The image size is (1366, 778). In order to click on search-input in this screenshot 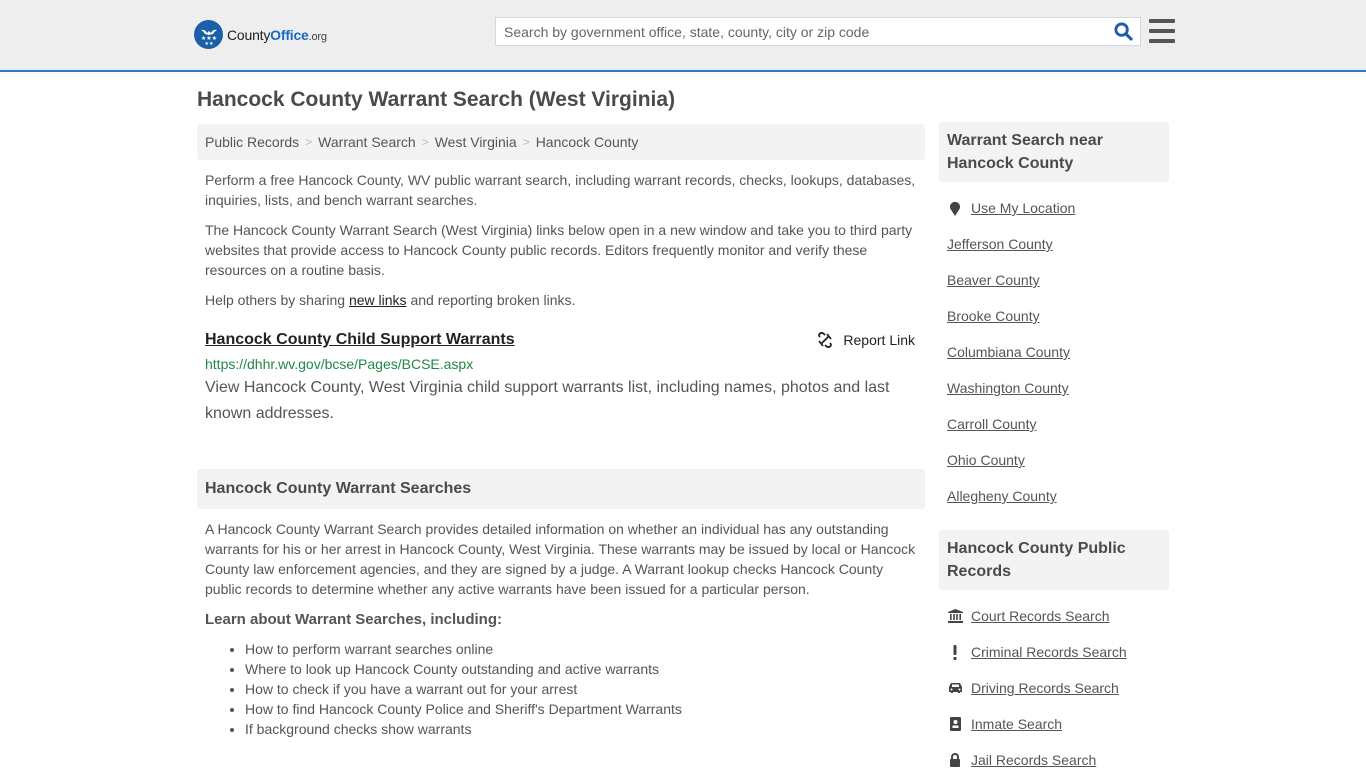, I will do `click(801, 31)`.